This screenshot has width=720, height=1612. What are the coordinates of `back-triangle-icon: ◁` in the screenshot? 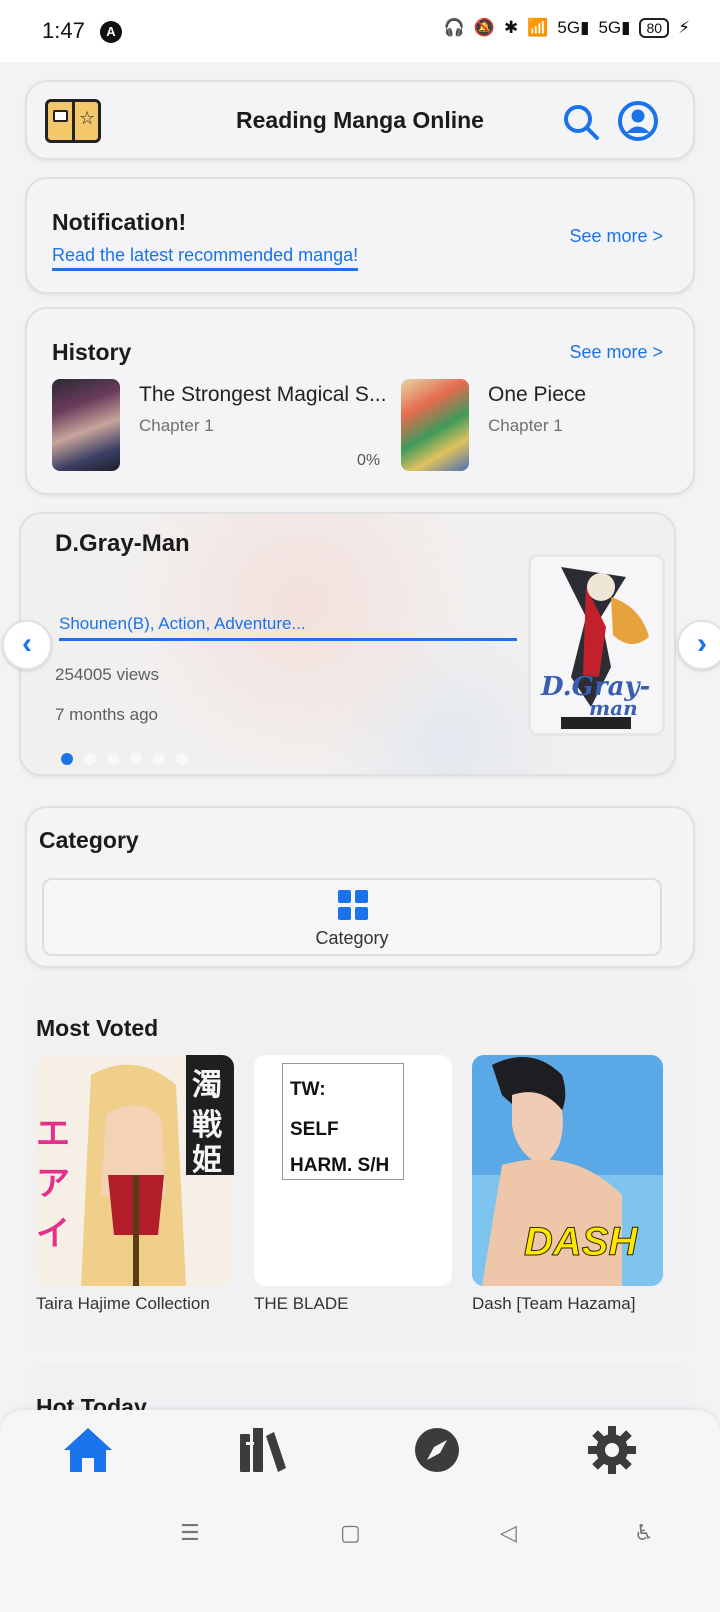 It's located at (508, 1533).